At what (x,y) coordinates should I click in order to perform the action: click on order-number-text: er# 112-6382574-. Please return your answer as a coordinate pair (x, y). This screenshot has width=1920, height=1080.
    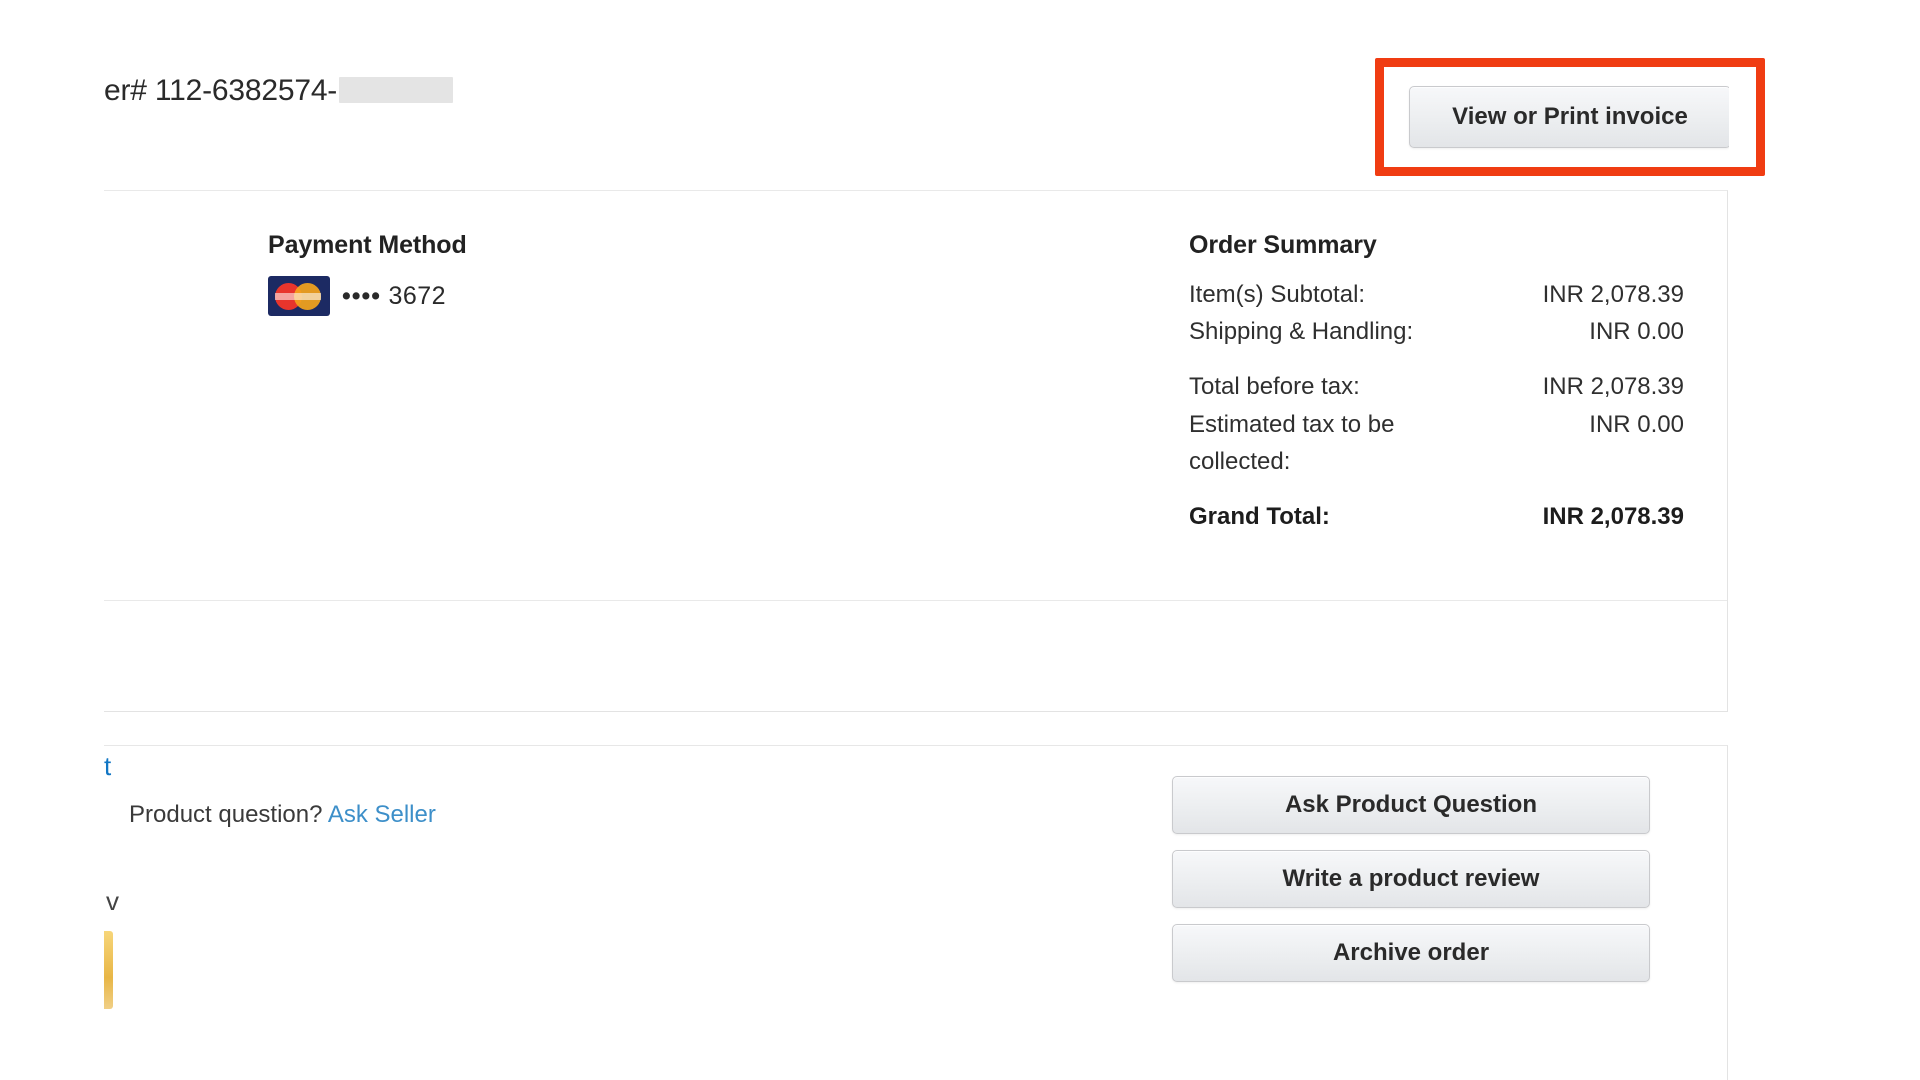
    Looking at the image, I should click on (221, 90).